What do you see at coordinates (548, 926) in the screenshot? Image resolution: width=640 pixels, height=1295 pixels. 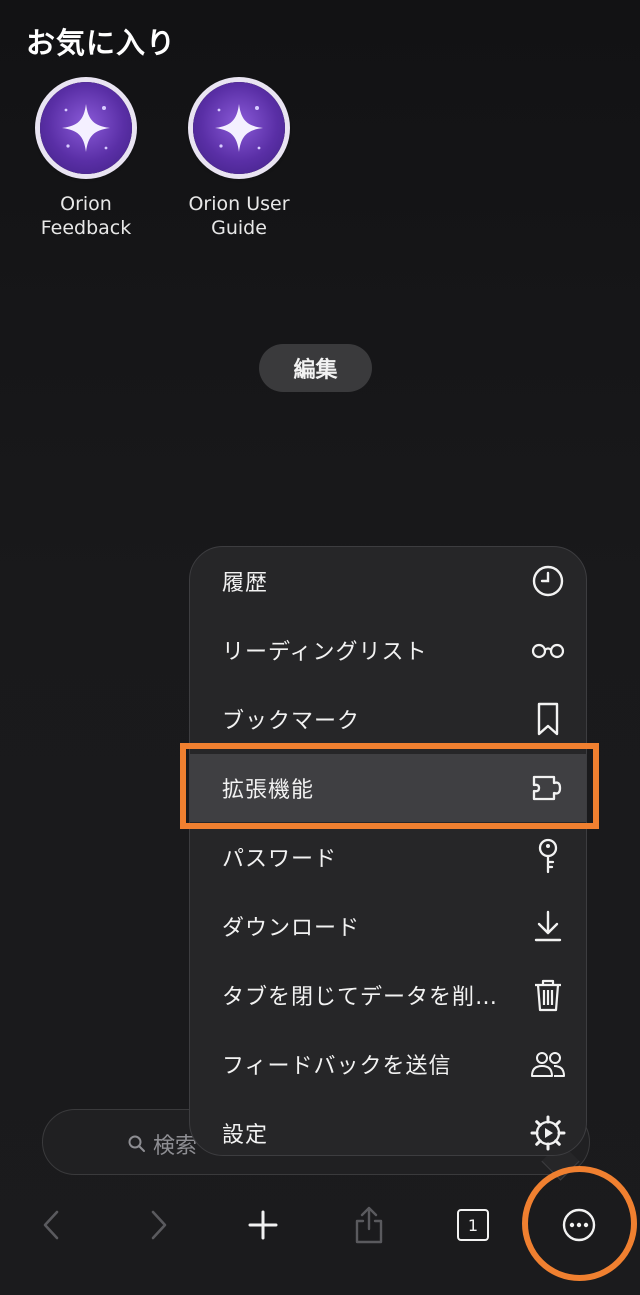 I see `download-icon` at bounding box center [548, 926].